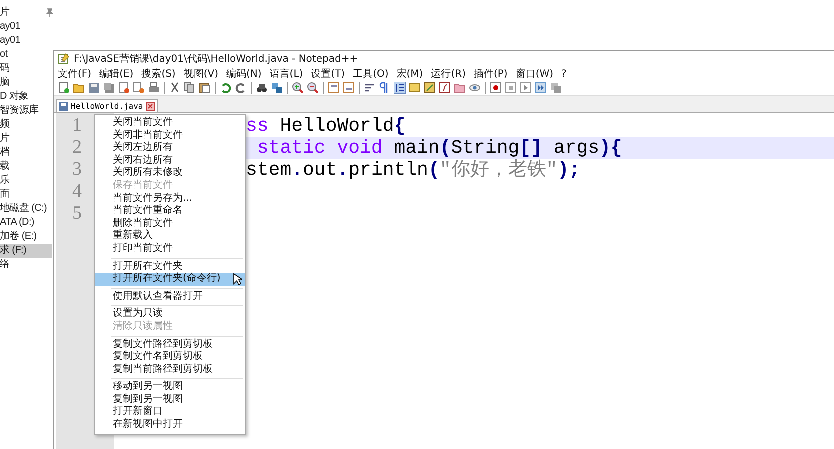 Image resolution: width=834 pixels, height=449 pixels. Describe the element at coordinates (26, 97) in the screenshot. I see `folder-list-item: D 对象` at that location.